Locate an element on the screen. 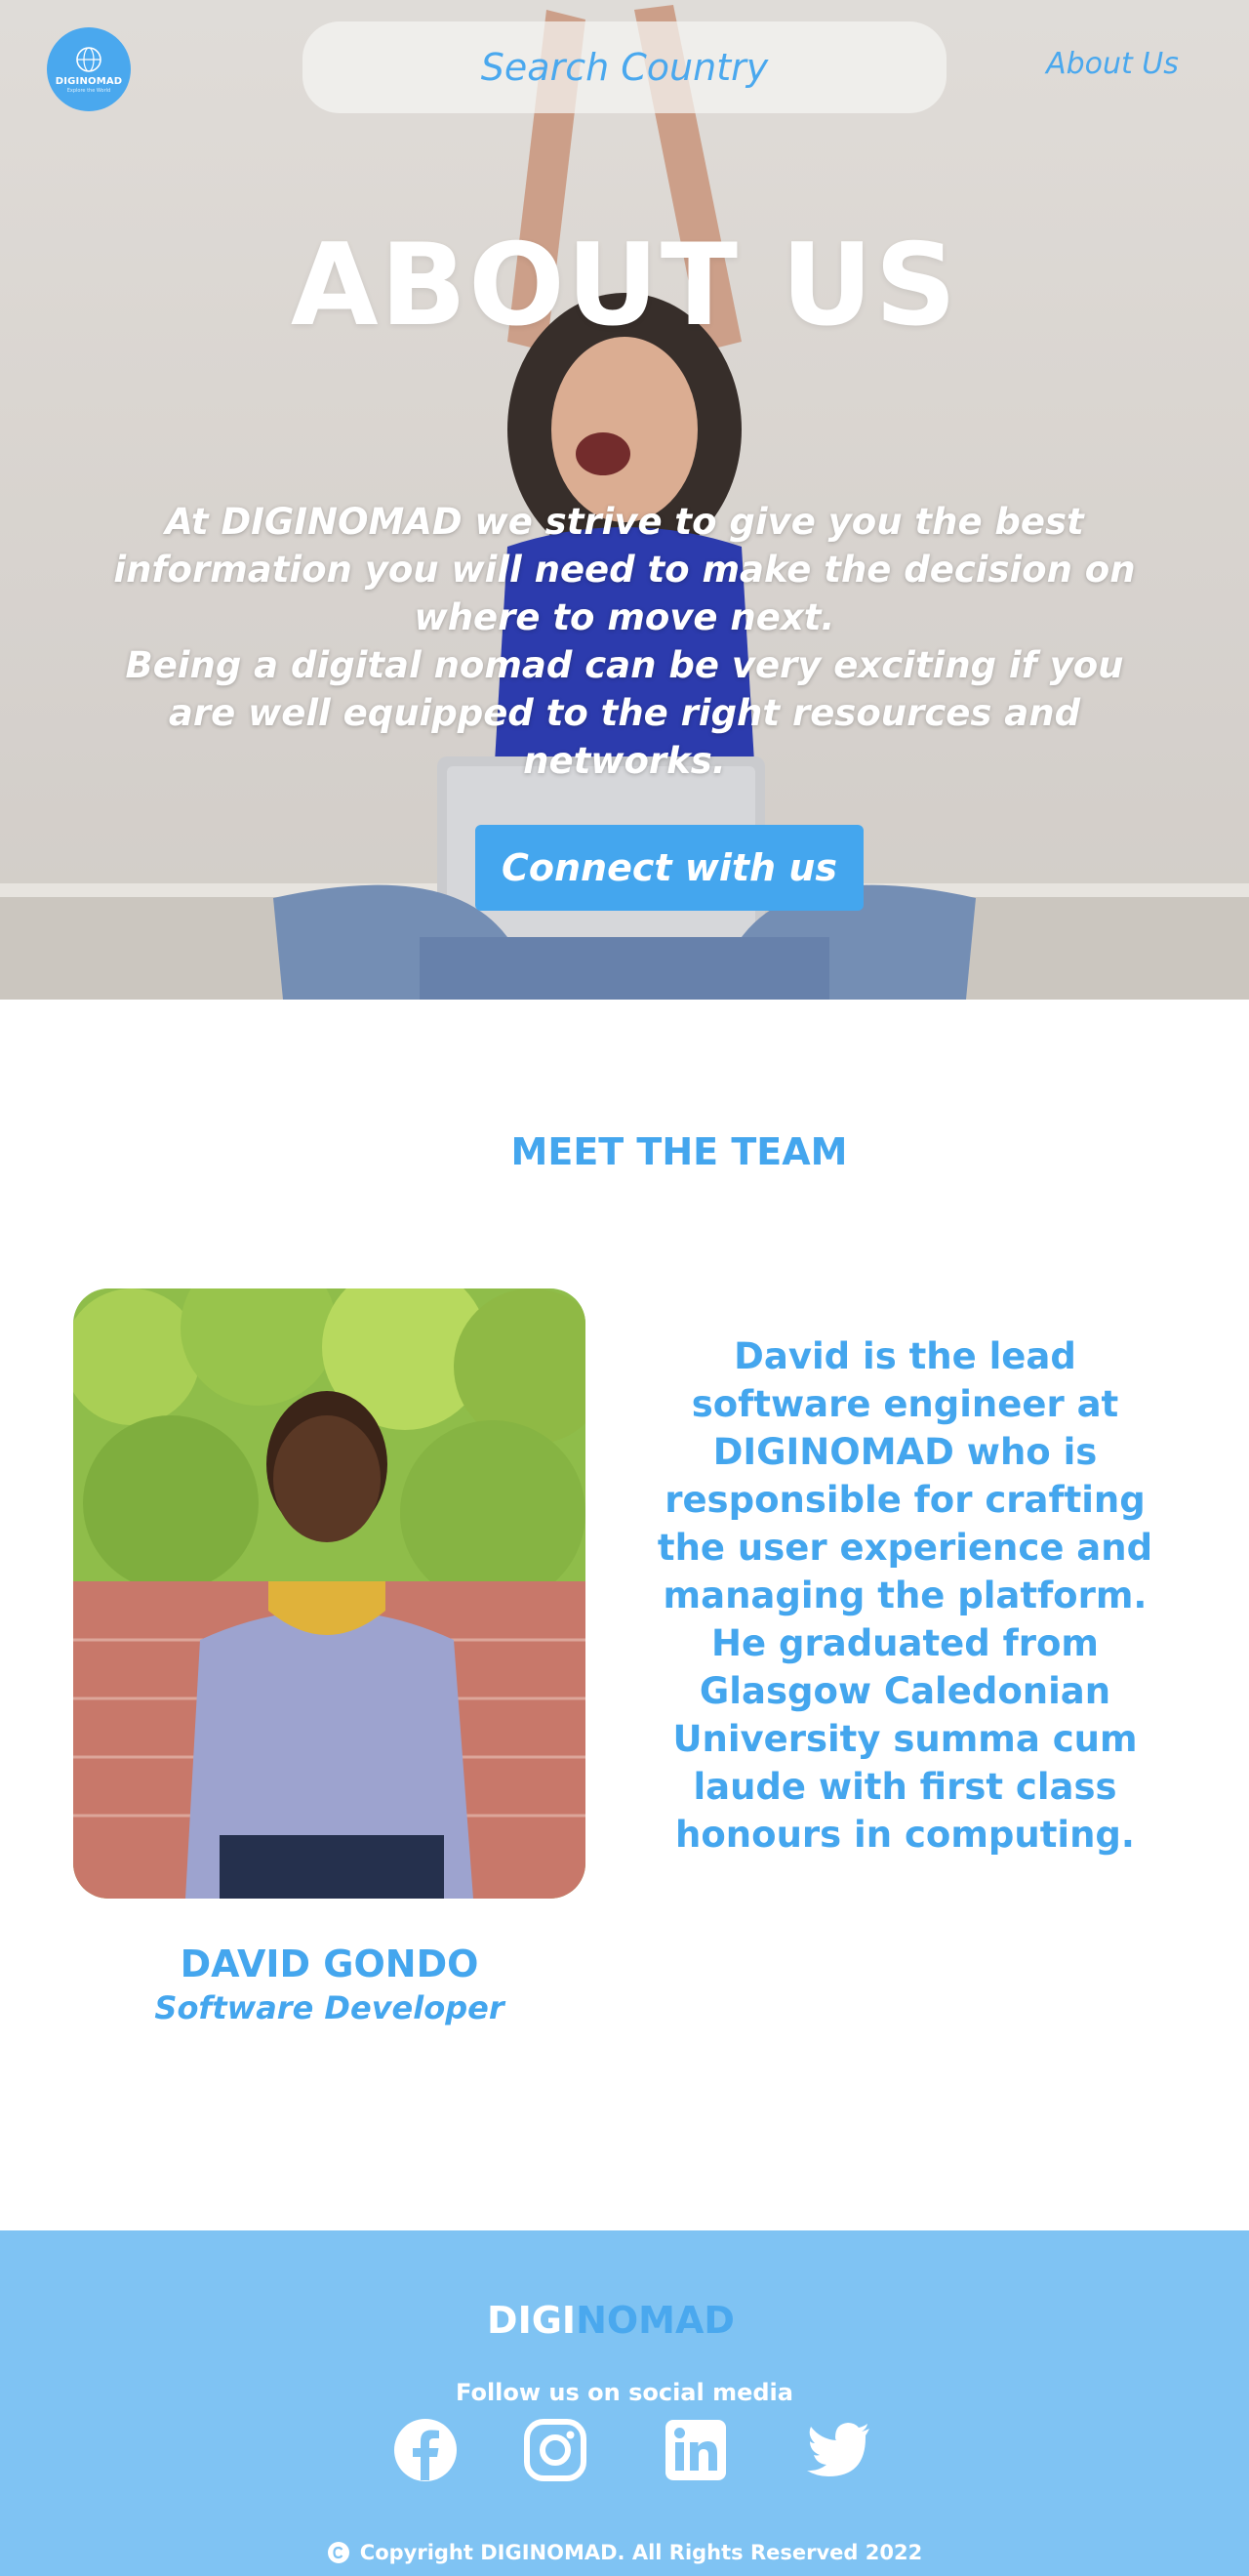 The width and height of the screenshot is (1249, 2576). footer-brand-part-1: DIGI is located at coordinates (532, 2320).